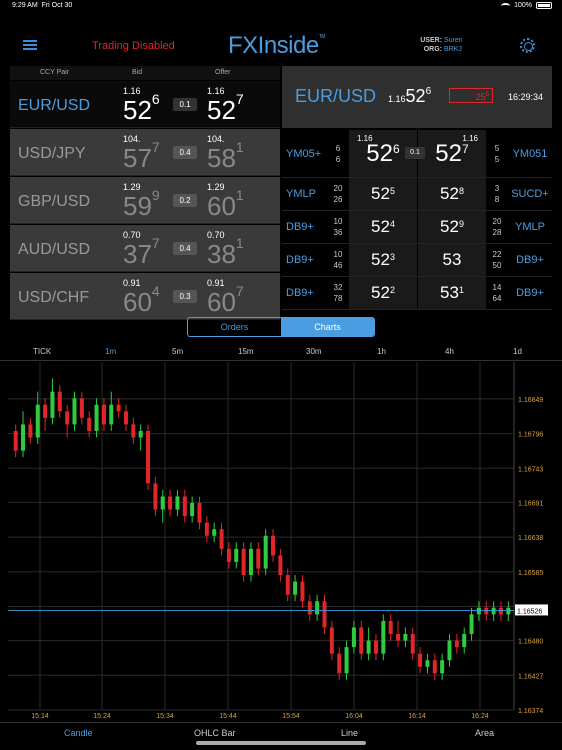 This screenshot has height=750, width=562. I want to click on bid-size-1: 6, so click(338, 148).